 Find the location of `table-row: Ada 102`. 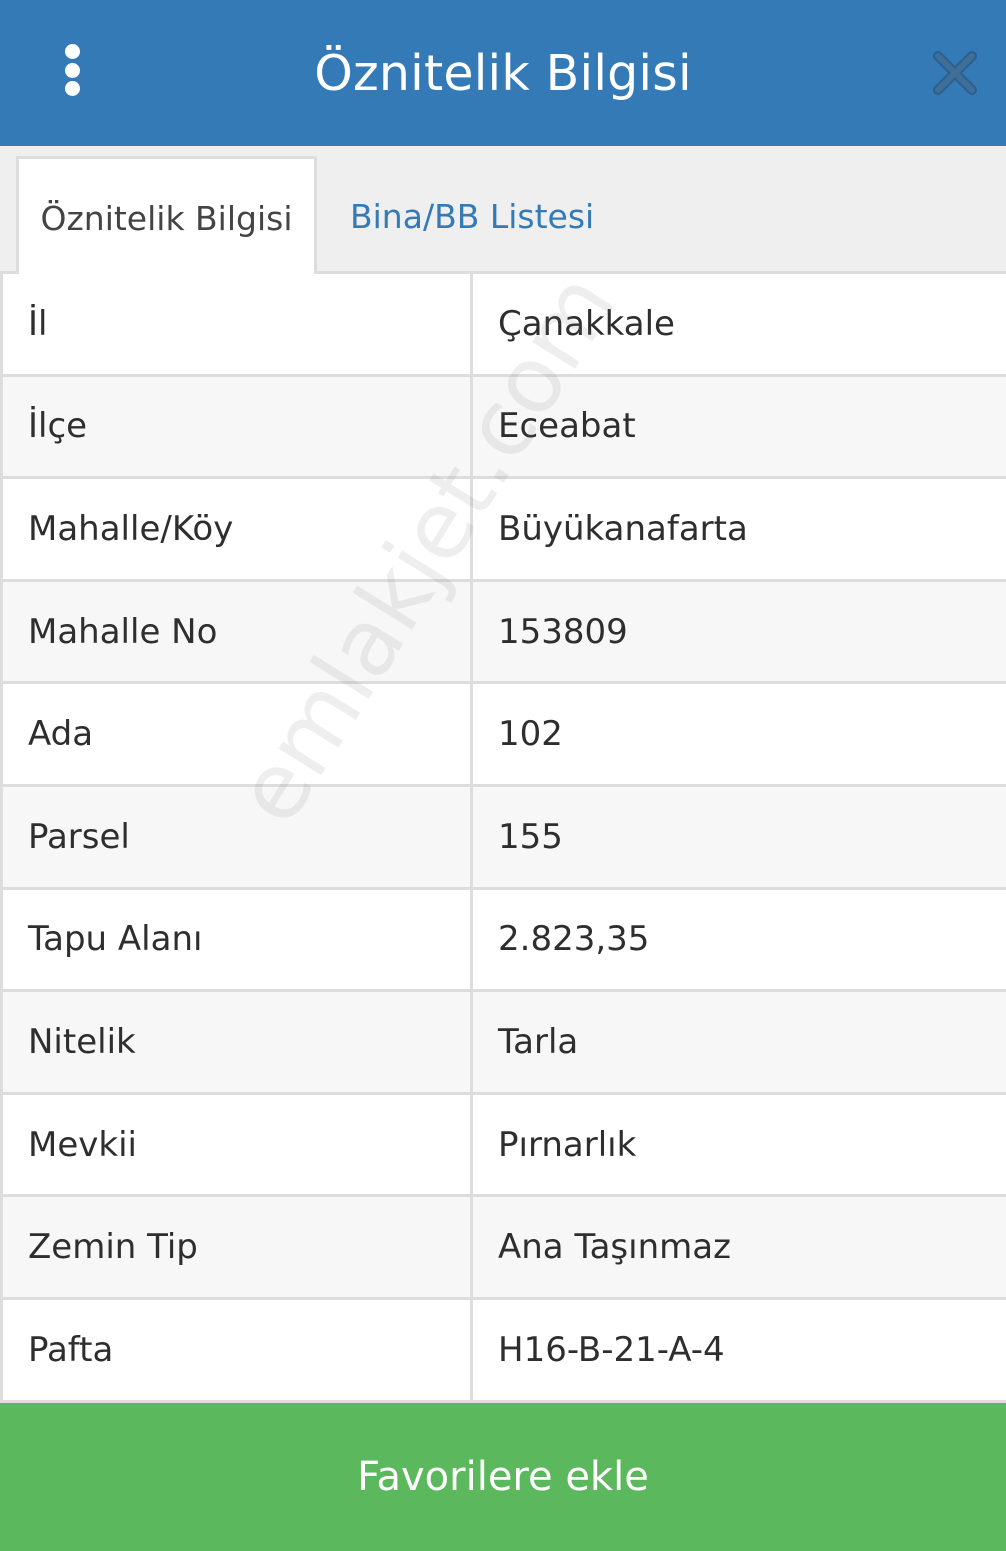

table-row: Ada 102 is located at coordinates (504, 735).